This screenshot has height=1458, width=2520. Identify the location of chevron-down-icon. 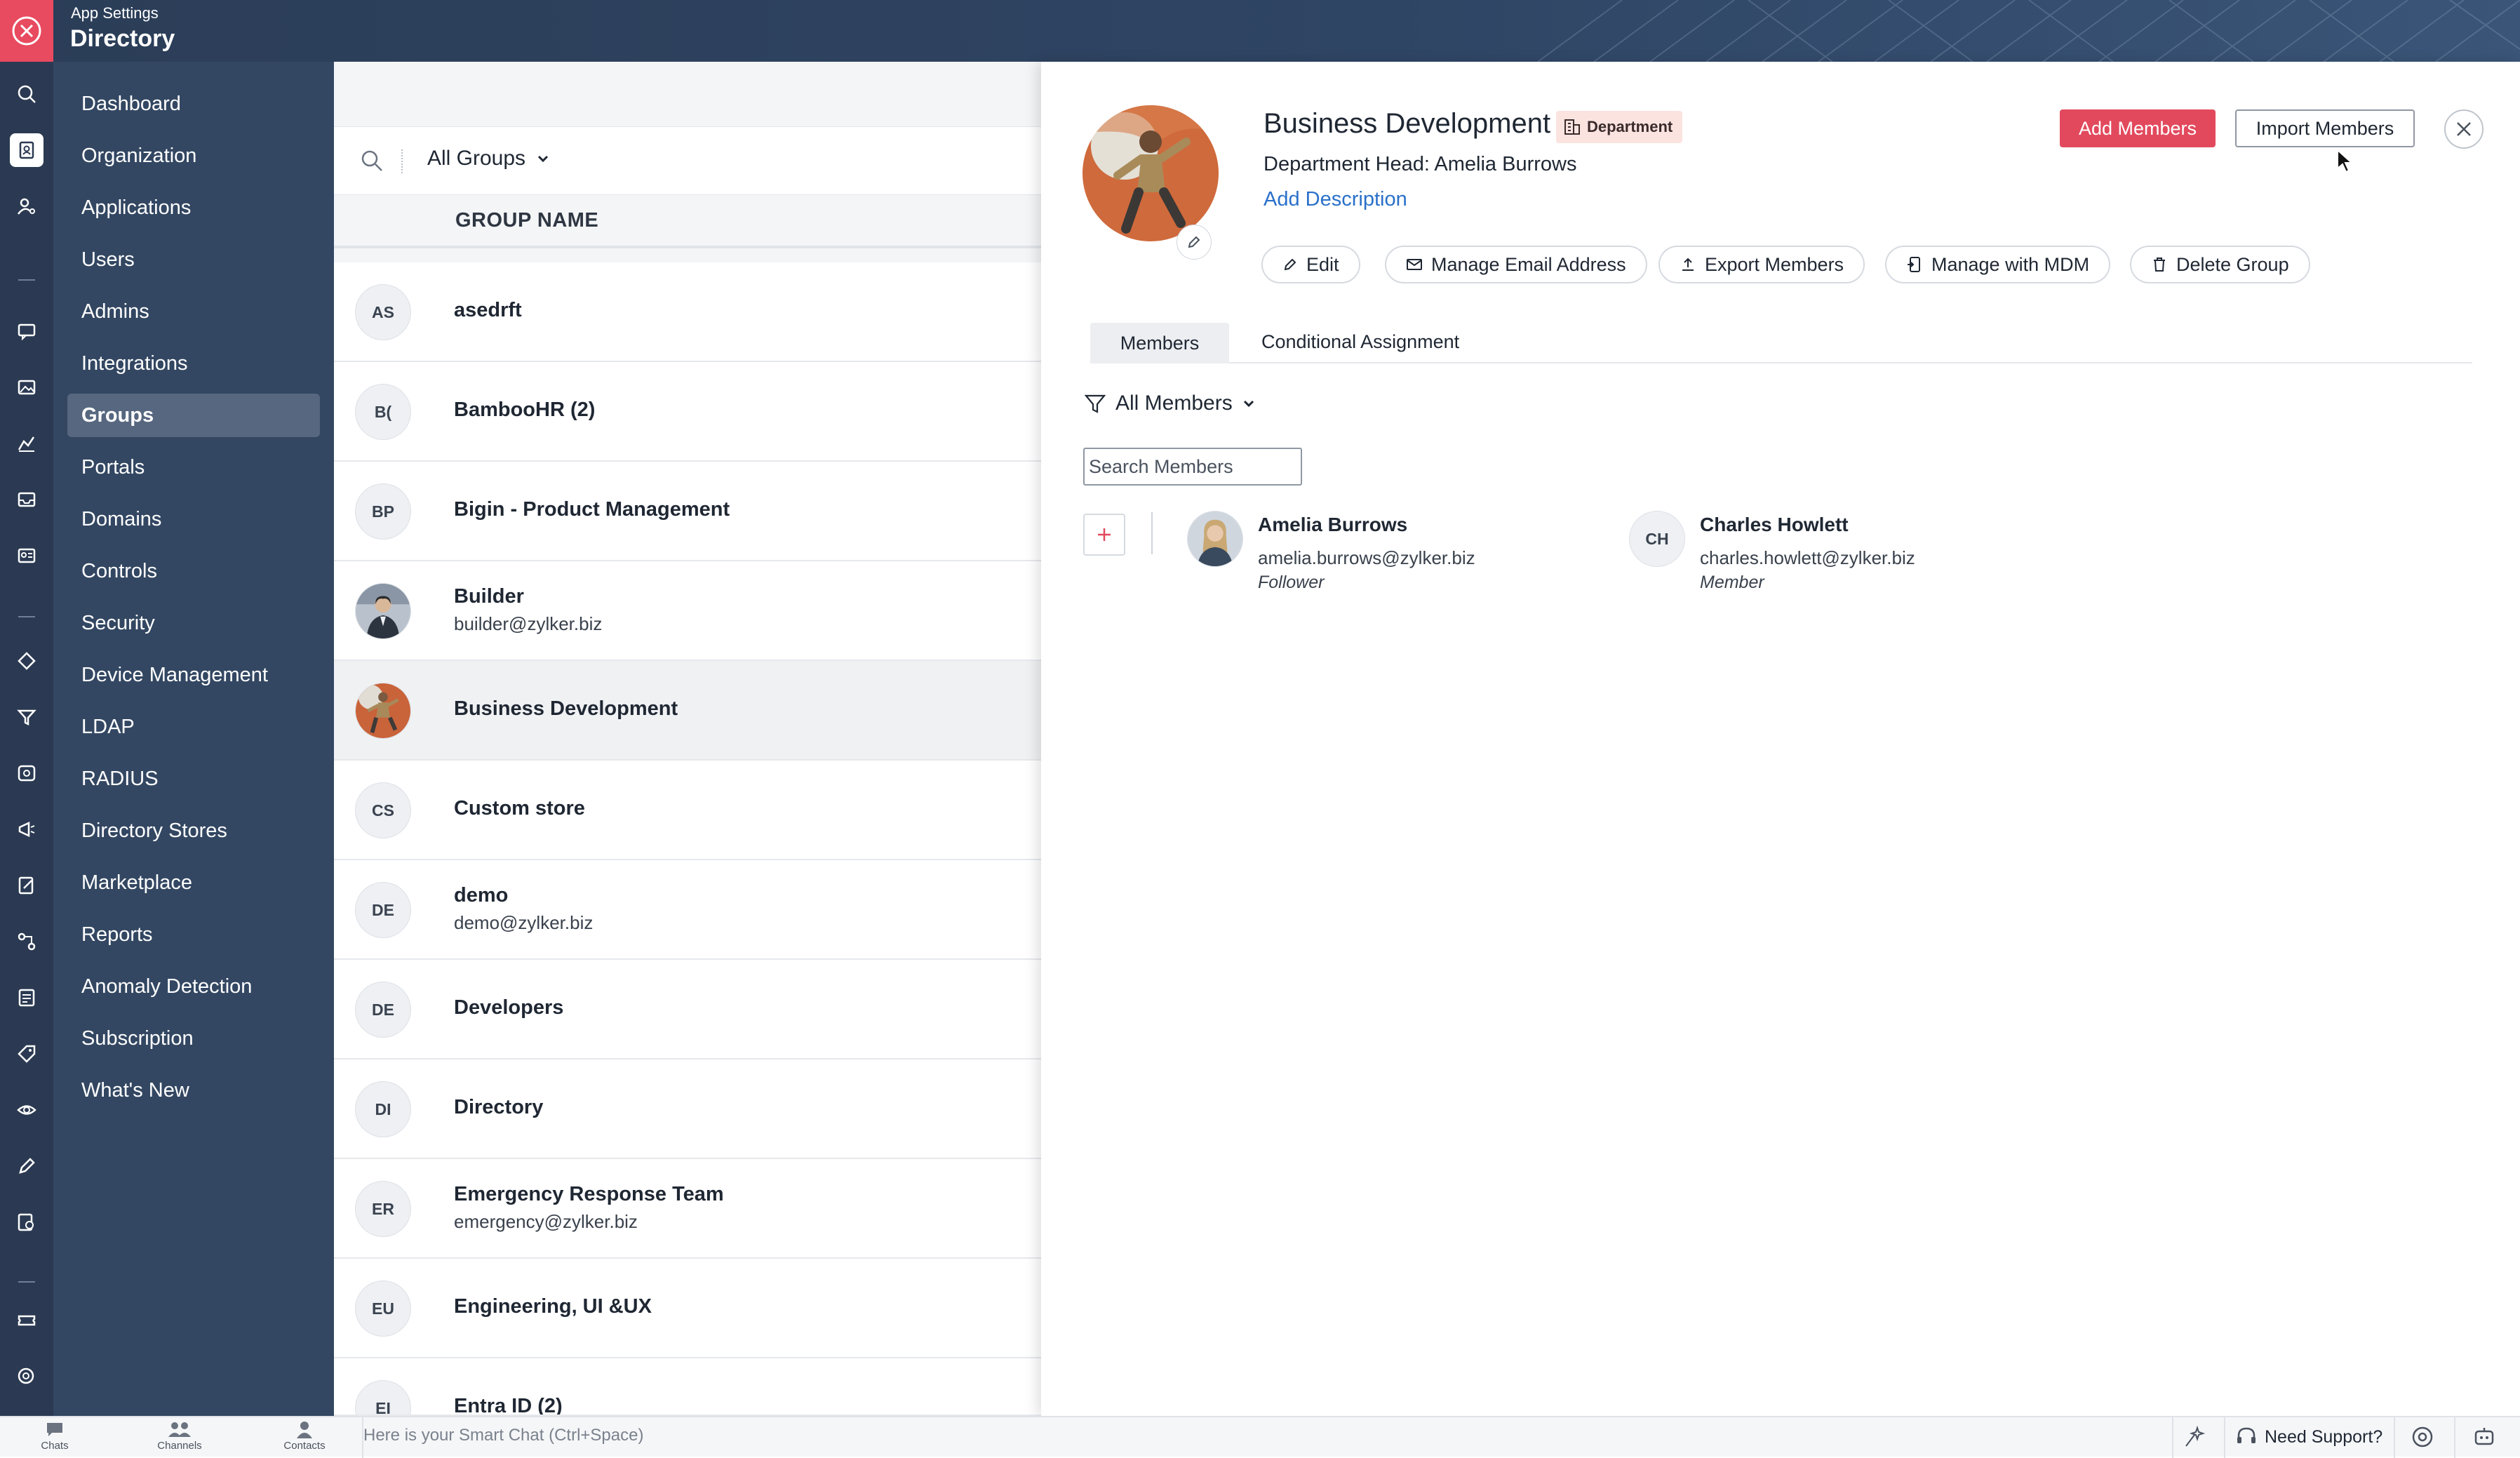
(1248, 404).